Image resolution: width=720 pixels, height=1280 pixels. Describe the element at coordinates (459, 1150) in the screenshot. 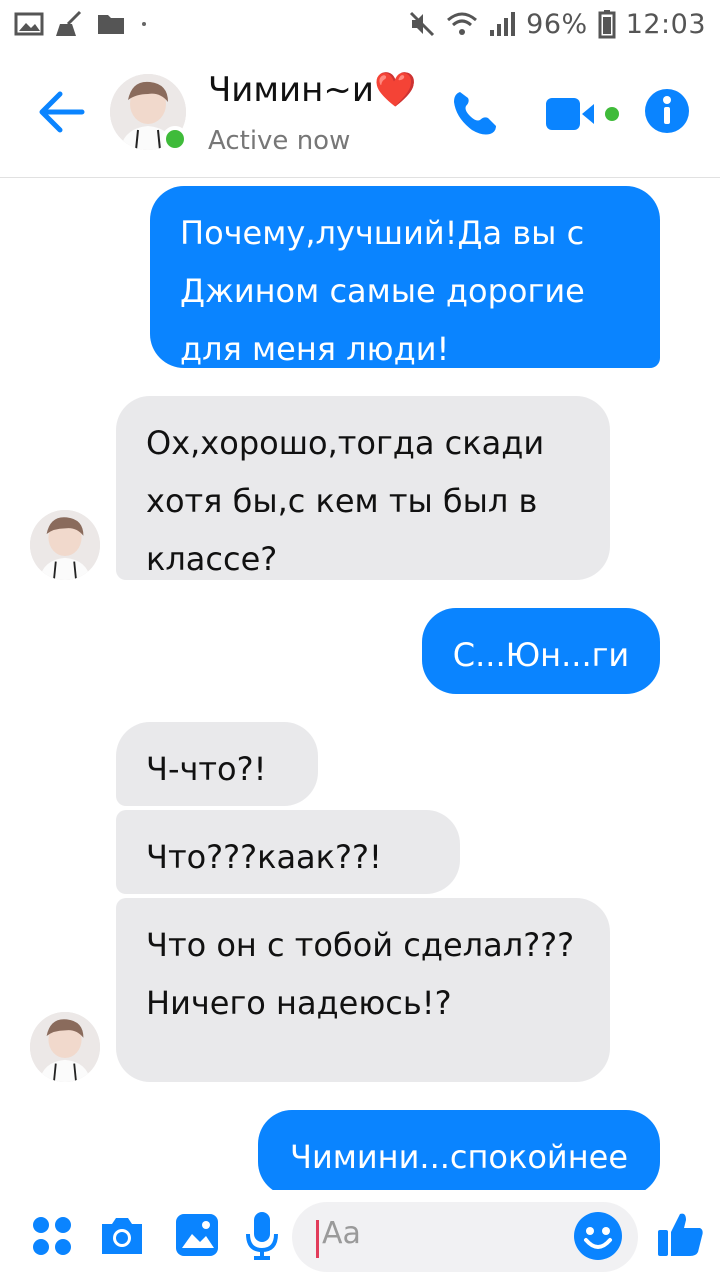

I see `message-bubble-outgoing: Чимини...спокойнее` at that location.